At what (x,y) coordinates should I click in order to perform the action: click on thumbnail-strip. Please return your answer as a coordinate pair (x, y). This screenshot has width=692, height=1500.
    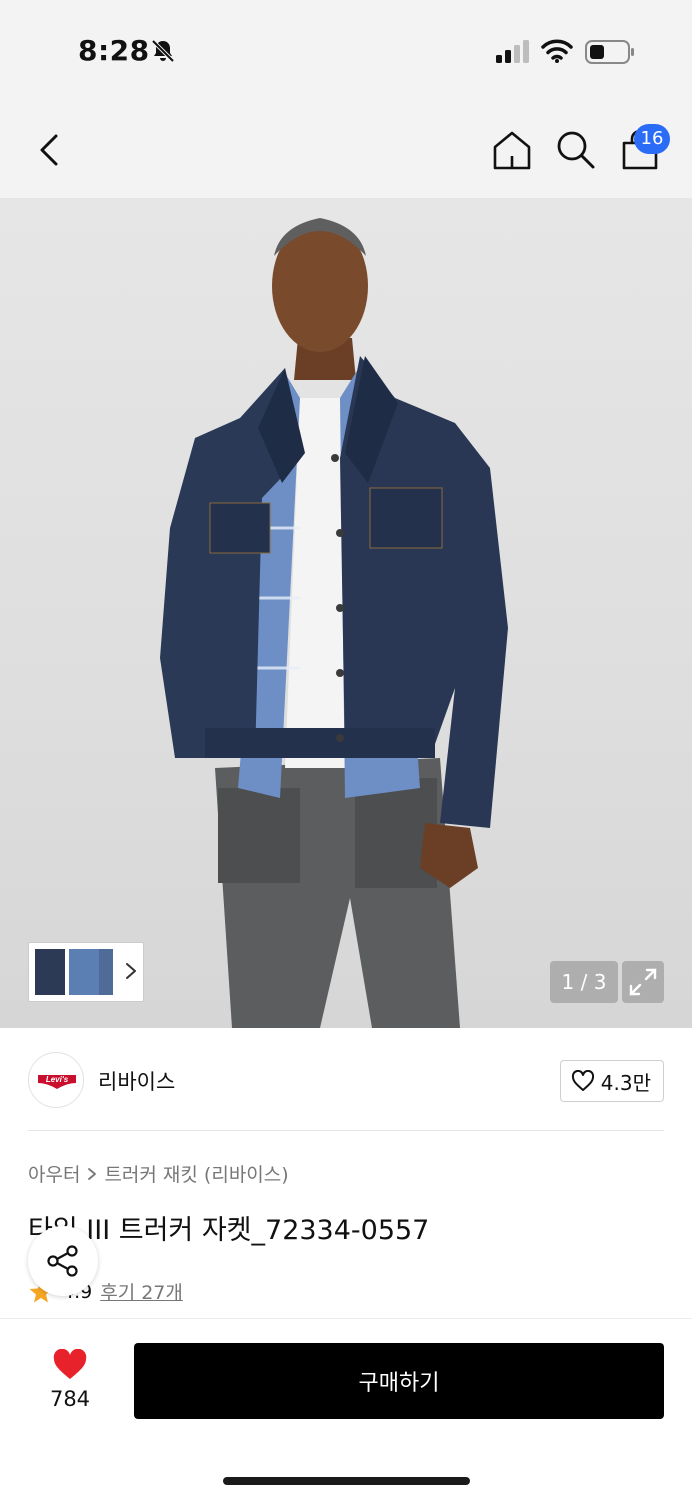
    Looking at the image, I should click on (86, 972).